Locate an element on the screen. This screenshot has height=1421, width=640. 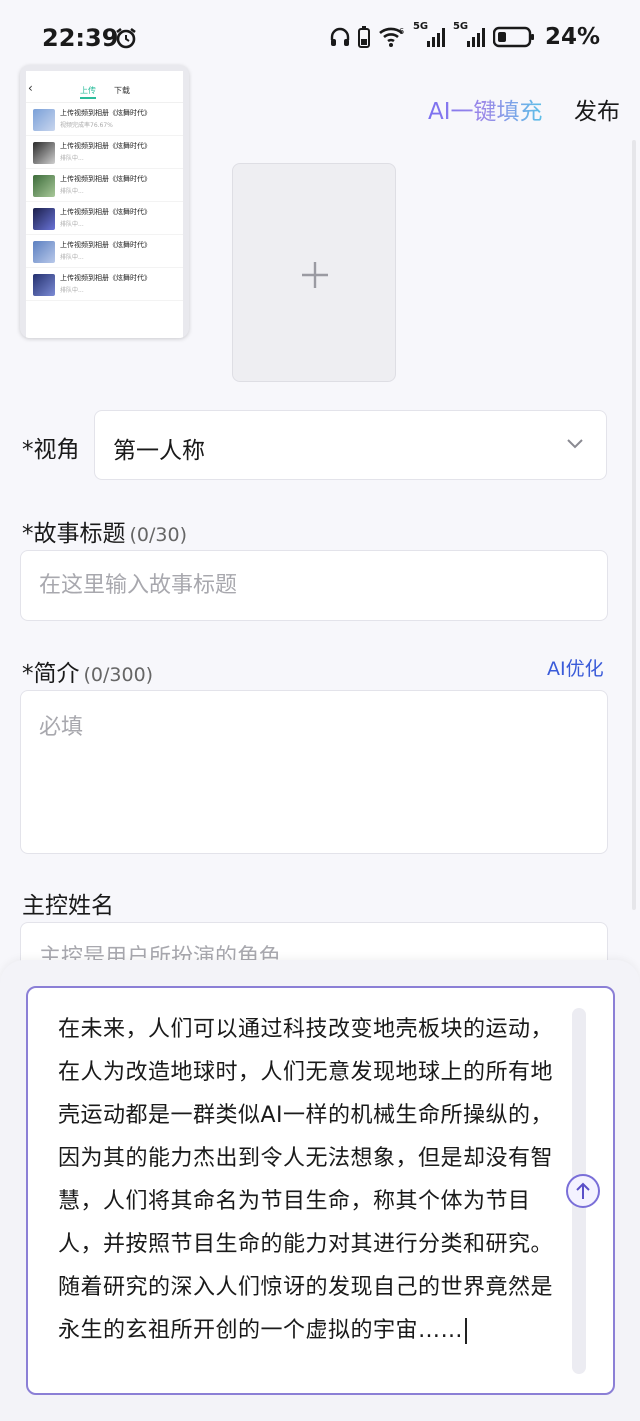
story-title-input is located at coordinates (314, 585).